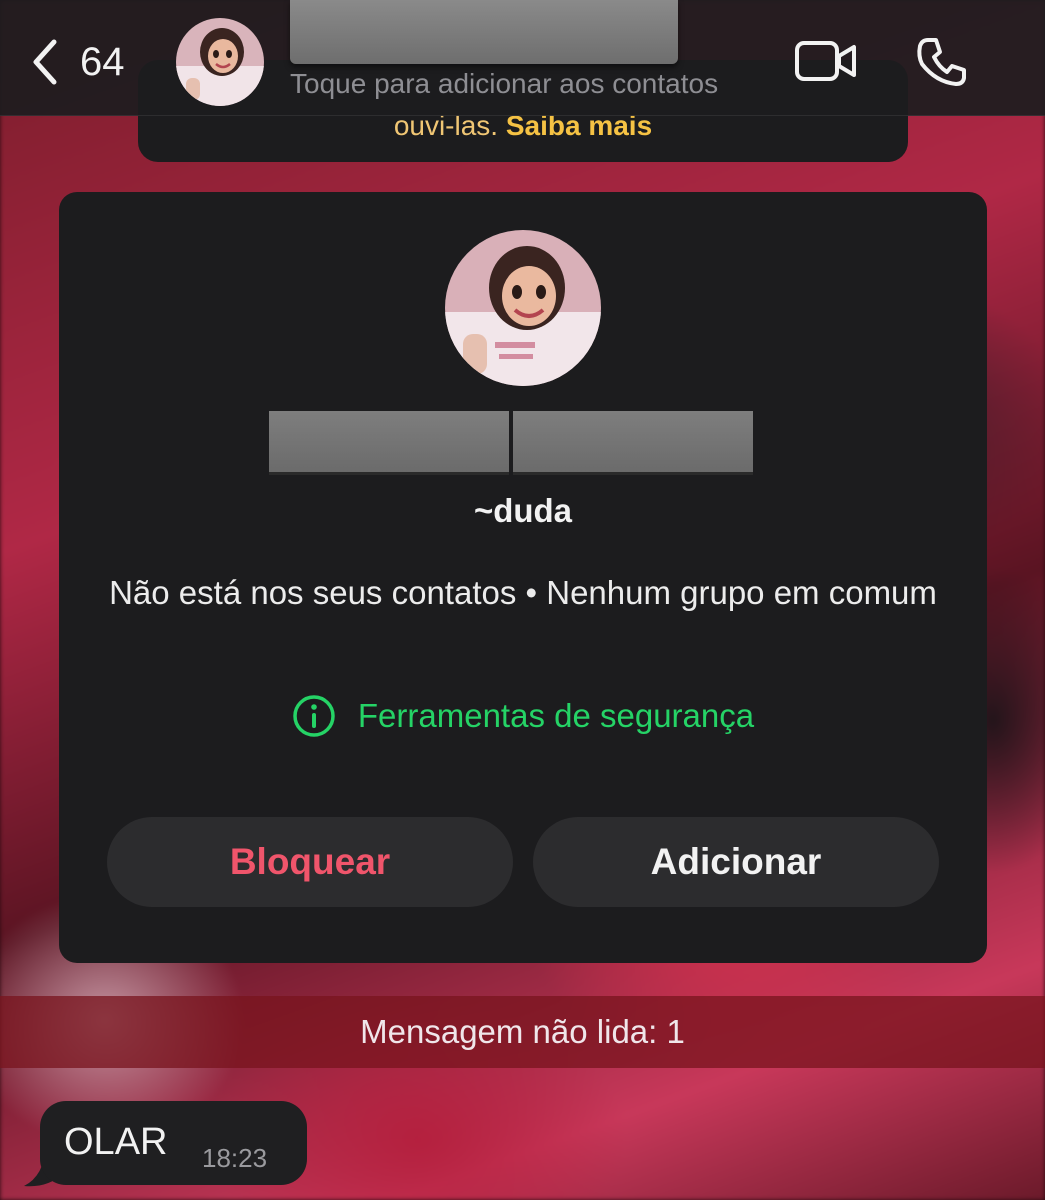 This screenshot has width=1045, height=1200. I want to click on contact-avatar, so click(523, 308).